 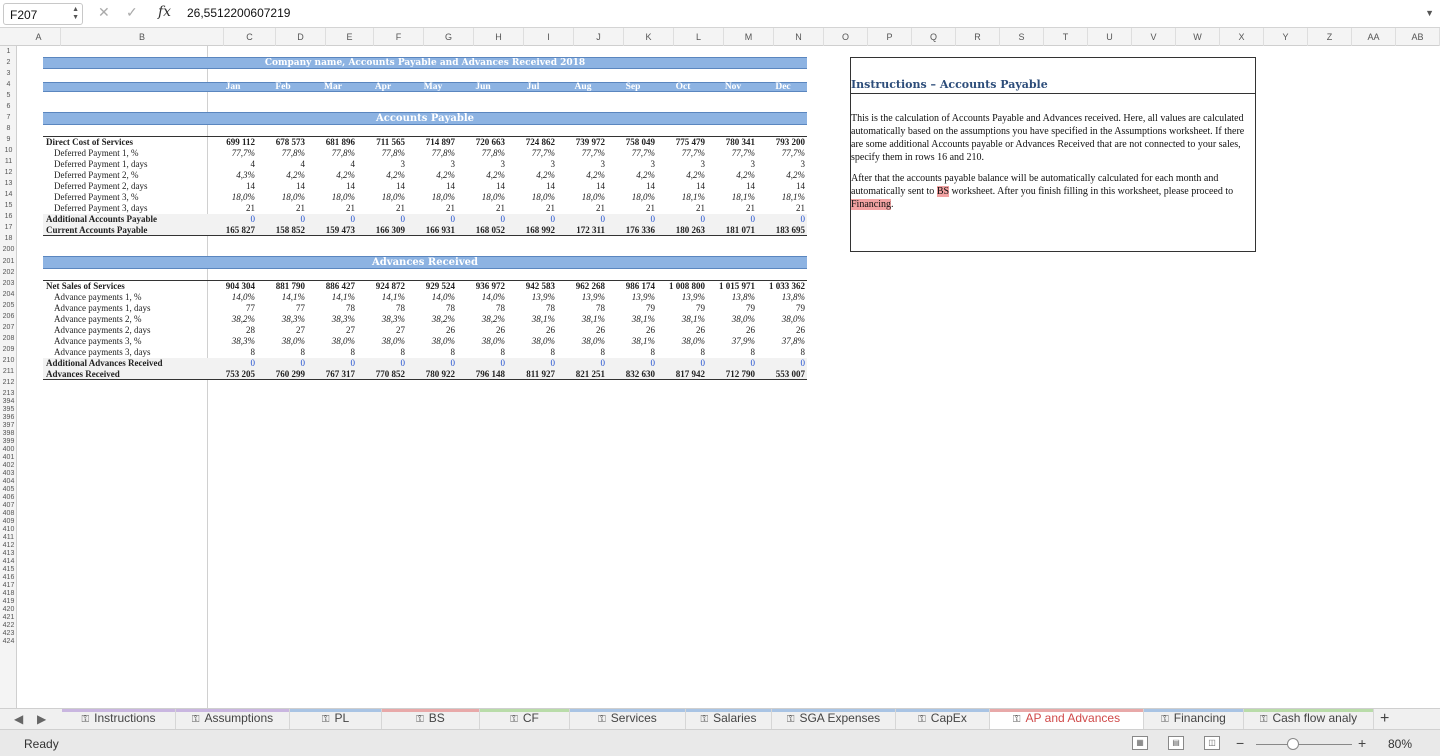 I want to click on adv-cell: 942 583, so click(x=532, y=286).